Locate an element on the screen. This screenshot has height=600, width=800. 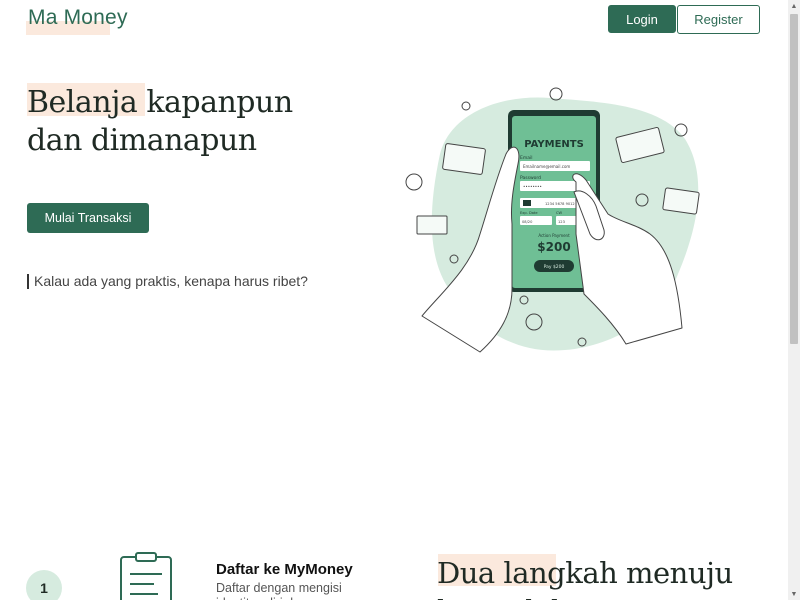
phone-notch is located at coordinates (554, 114).